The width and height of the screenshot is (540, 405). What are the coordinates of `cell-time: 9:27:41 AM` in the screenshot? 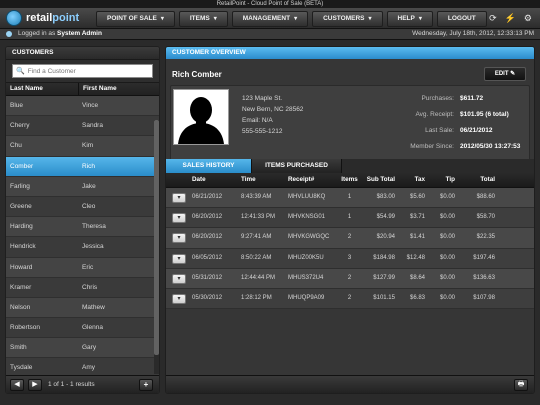 It's located at (256, 237).